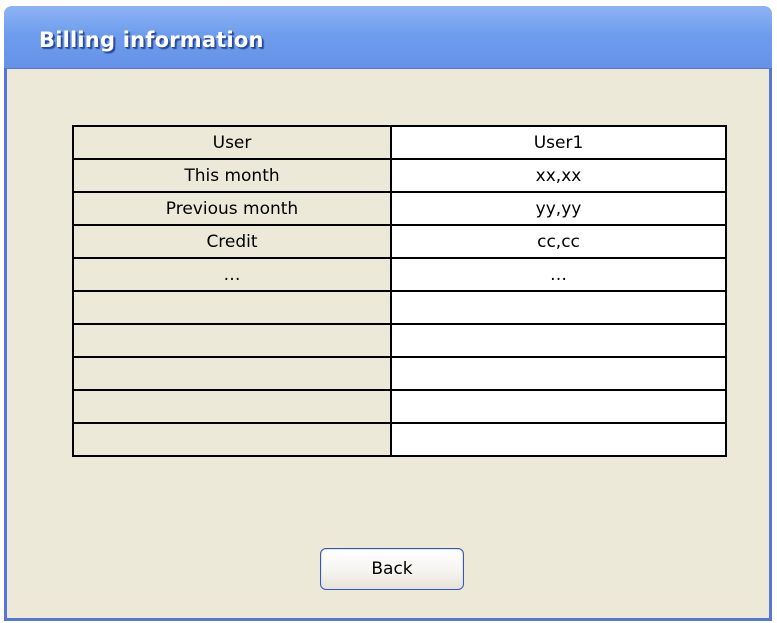 This screenshot has height=623, width=777. Describe the element at coordinates (388, 37) in the screenshot. I see `title-bar: Billing information` at that location.